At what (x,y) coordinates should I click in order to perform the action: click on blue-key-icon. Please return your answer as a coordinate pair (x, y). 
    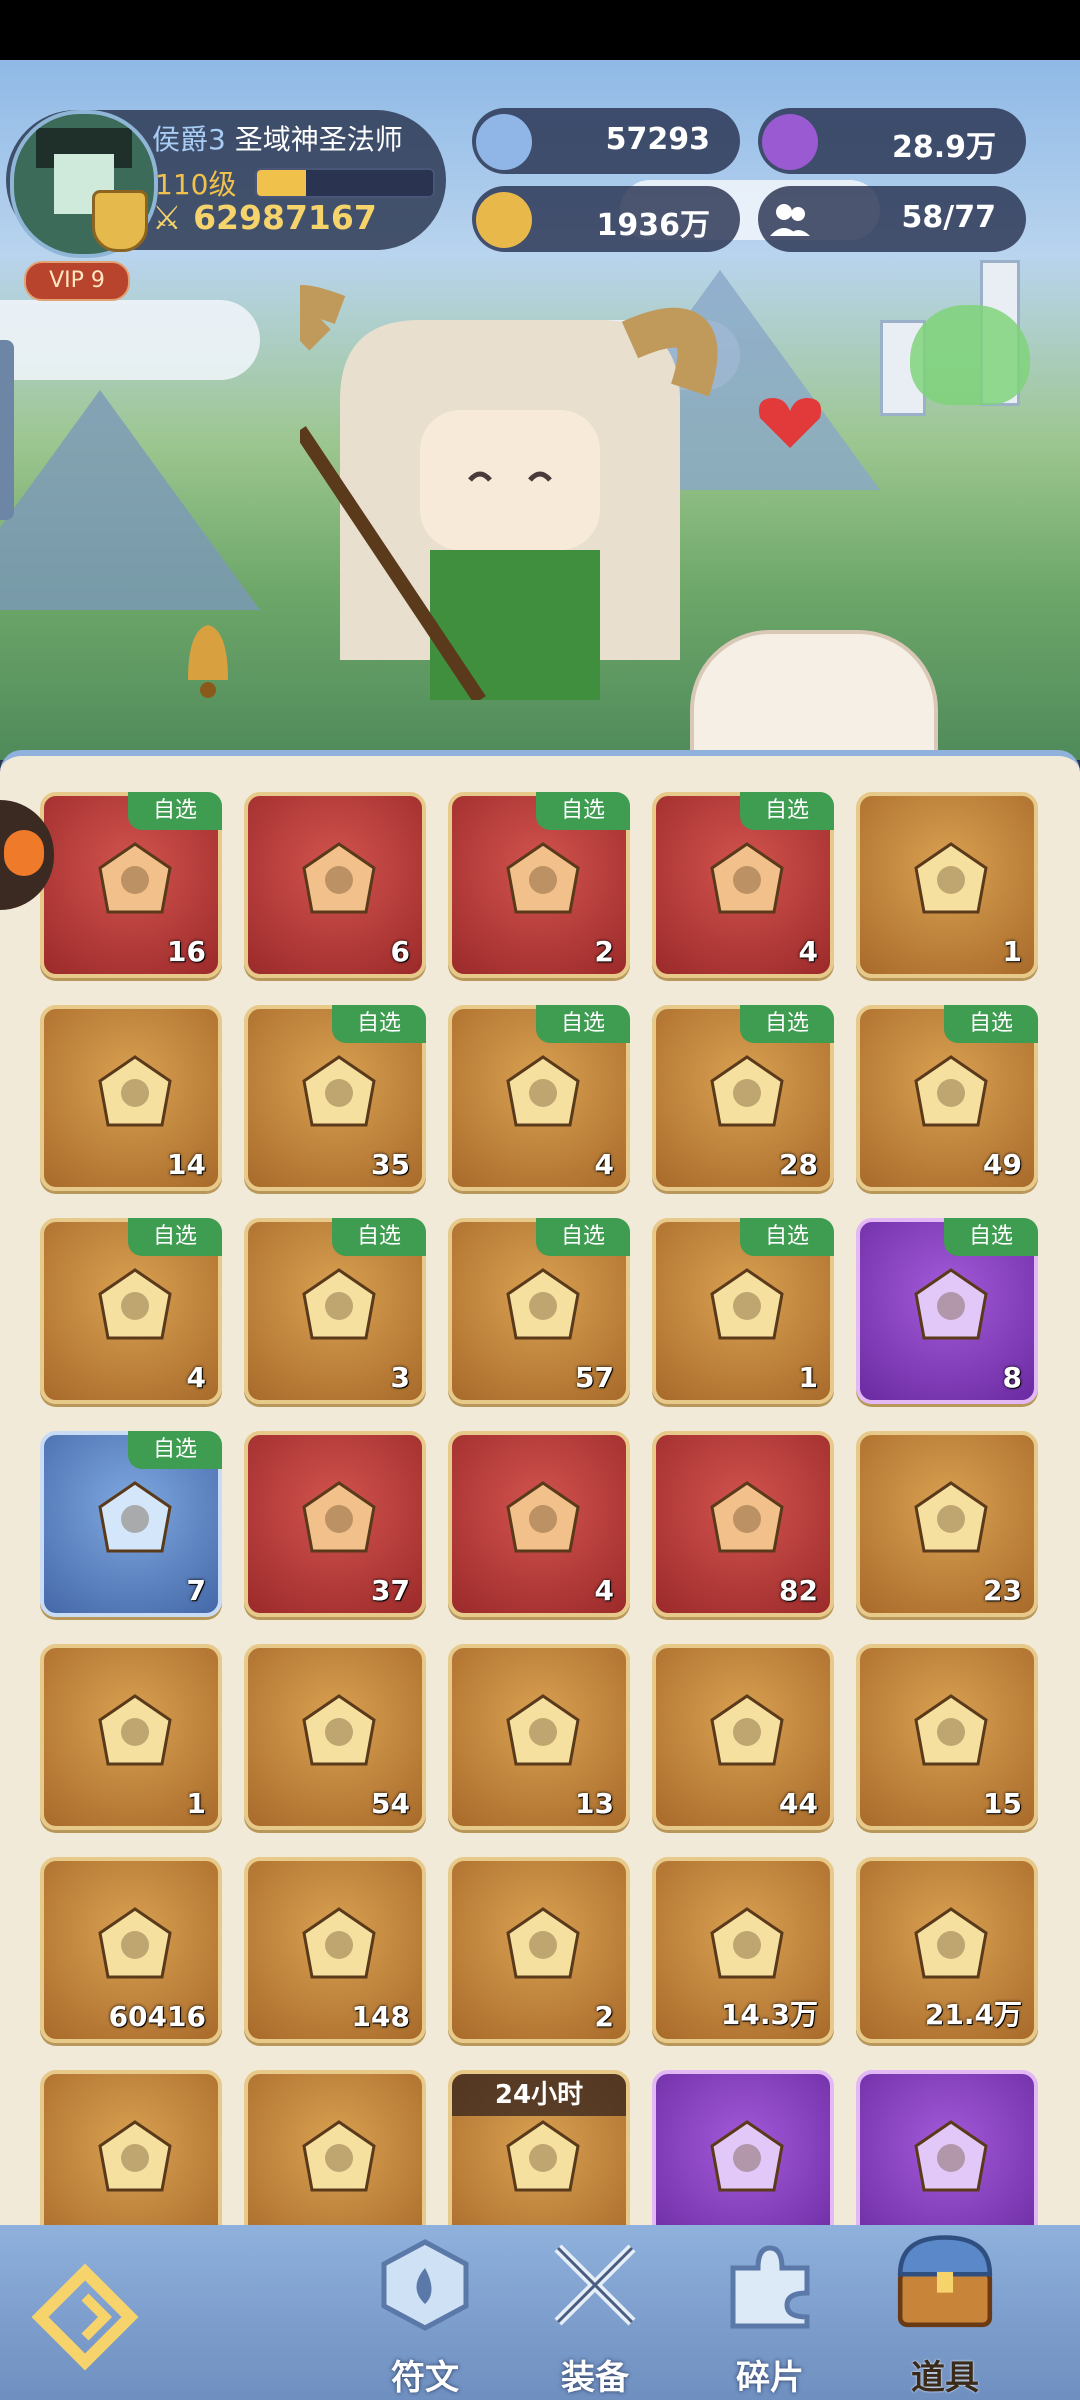
    Looking at the image, I should click on (543, 1943).